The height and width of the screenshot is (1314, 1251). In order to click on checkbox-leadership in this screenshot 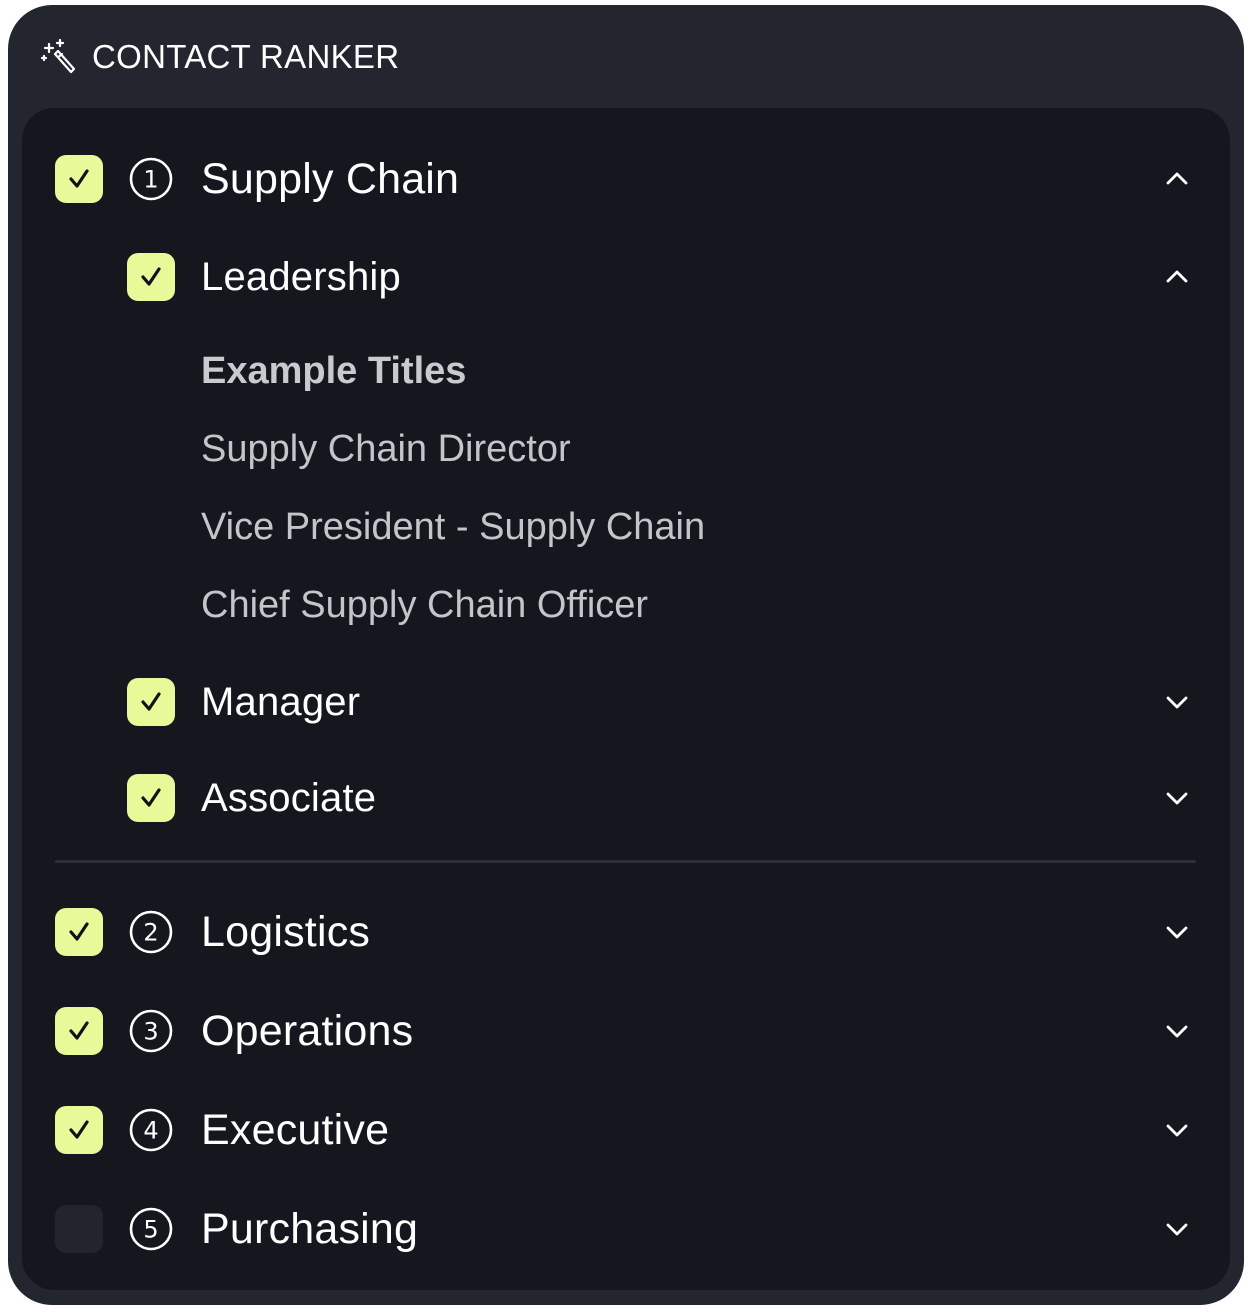, I will do `click(151, 277)`.